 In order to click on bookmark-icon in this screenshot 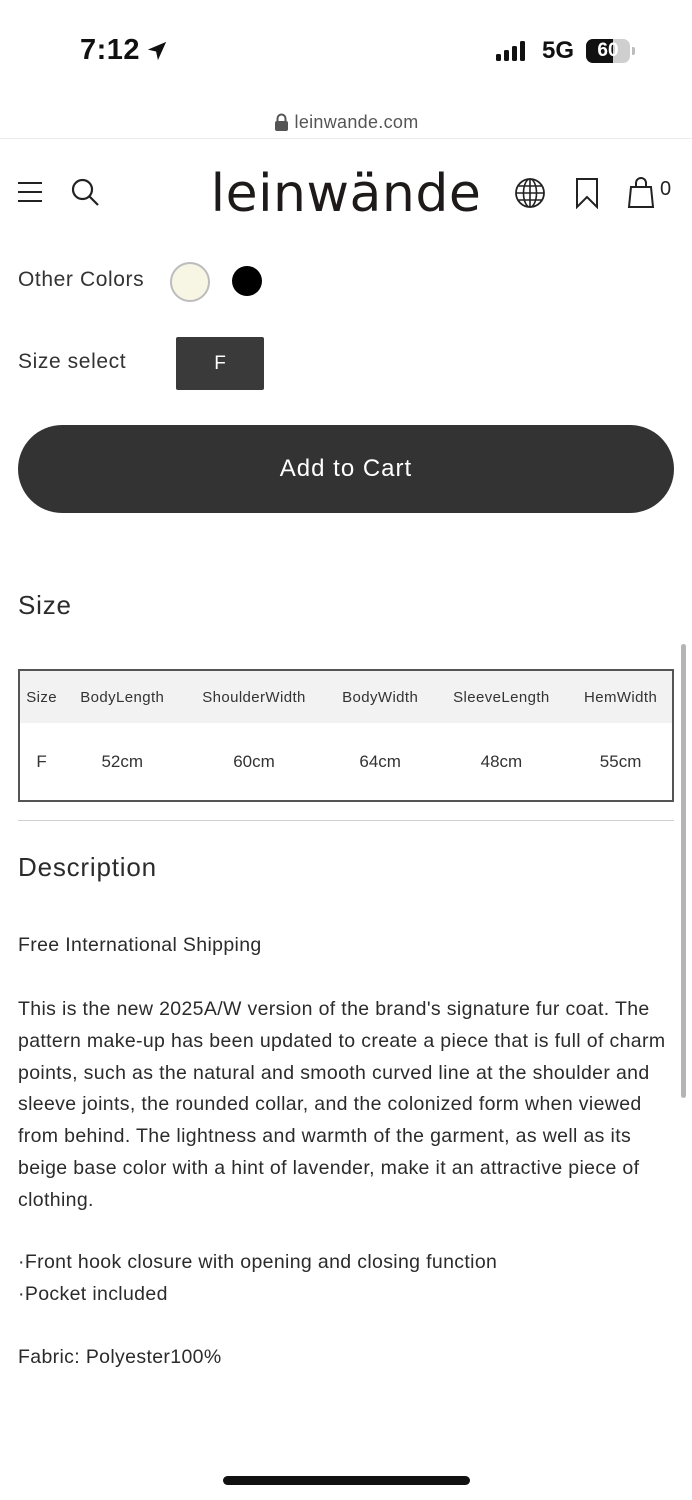, I will do `click(587, 193)`.